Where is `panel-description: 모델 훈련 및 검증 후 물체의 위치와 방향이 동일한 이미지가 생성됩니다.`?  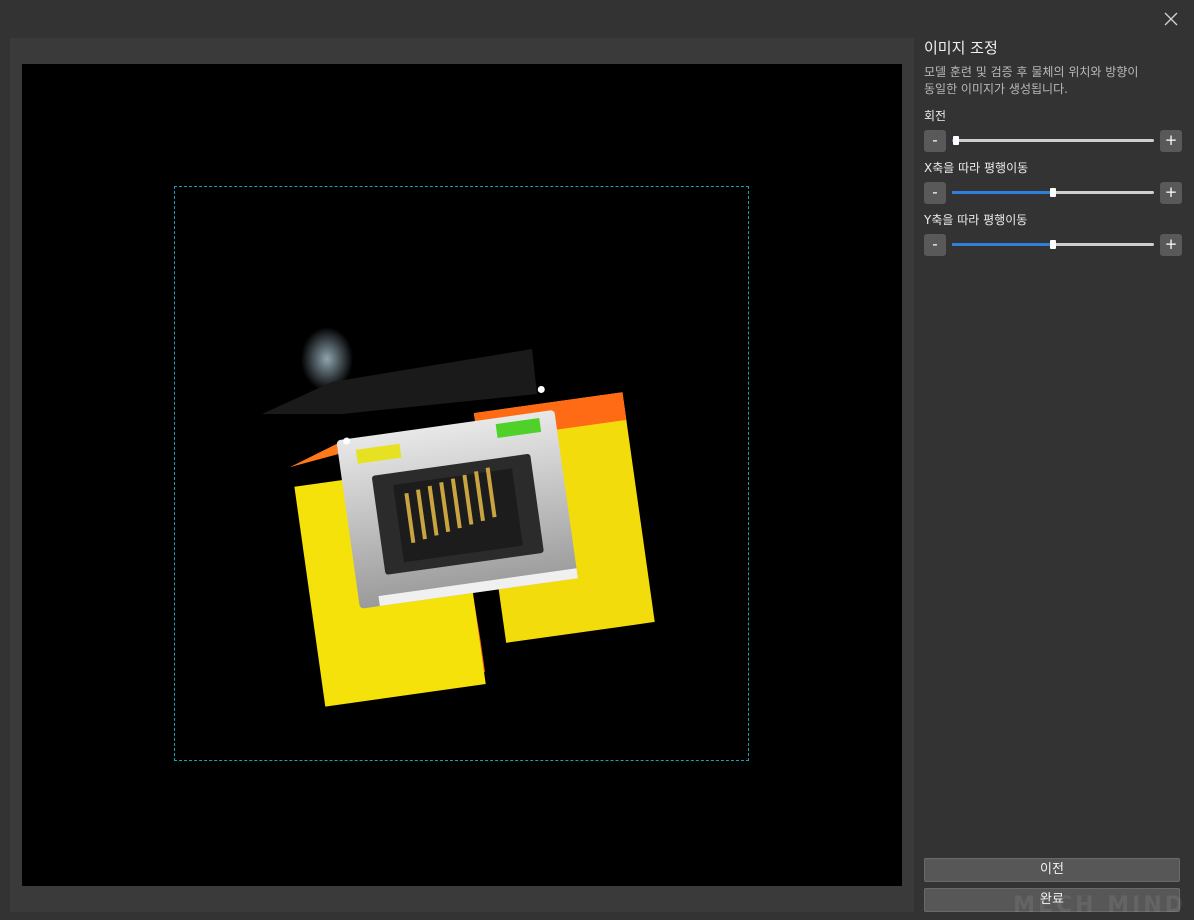 panel-description: 모델 훈련 및 검증 후 물체의 위치와 방향이 동일한 이미지가 생성됩니다. is located at coordinates (1053, 81).